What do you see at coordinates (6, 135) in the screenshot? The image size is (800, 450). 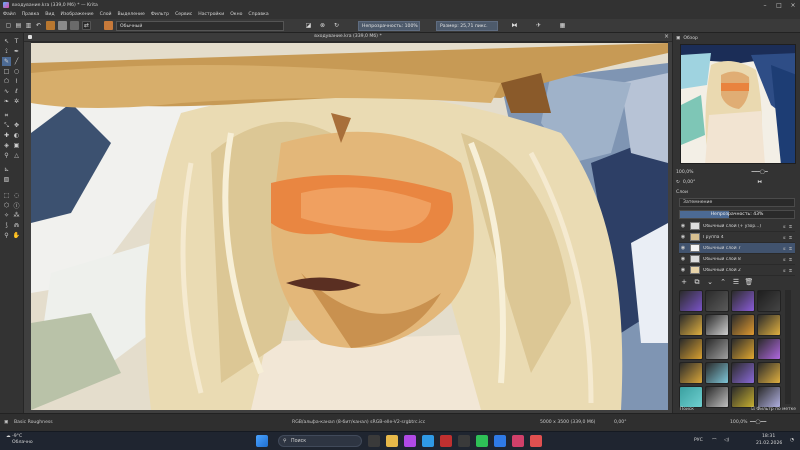 I see `smart-patch-icon: ✚` at bounding box center [6, 135].